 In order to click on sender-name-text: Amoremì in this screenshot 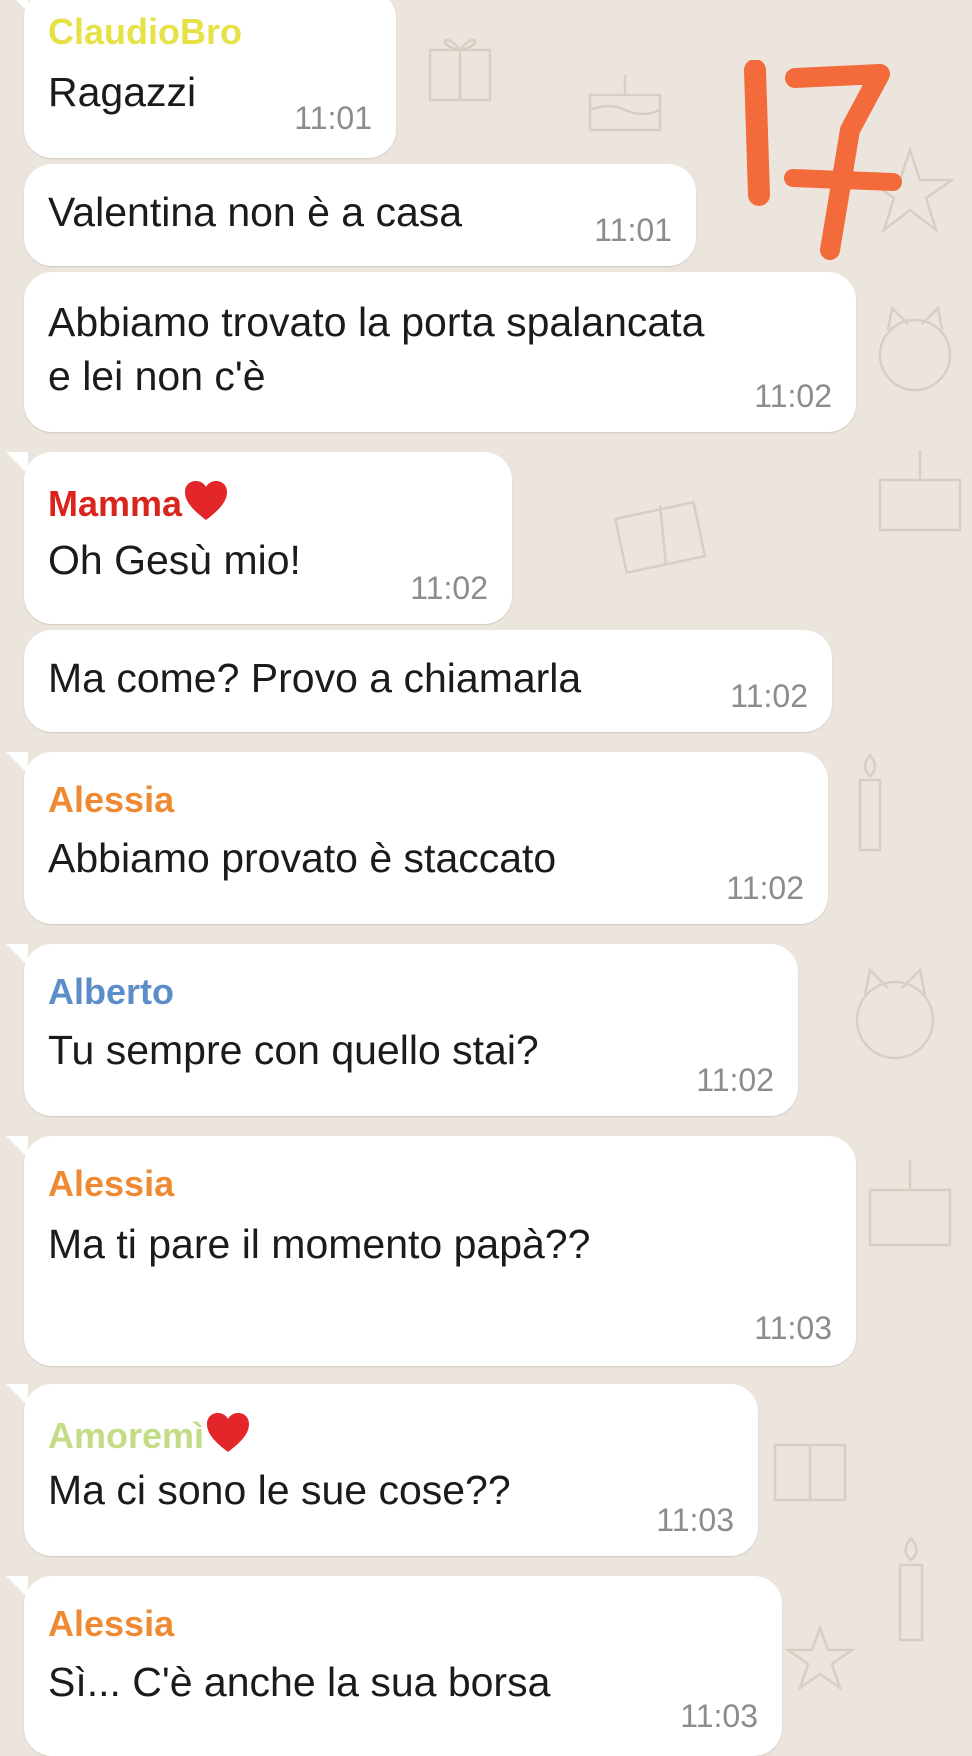, I will do `click(126, 1435)`.